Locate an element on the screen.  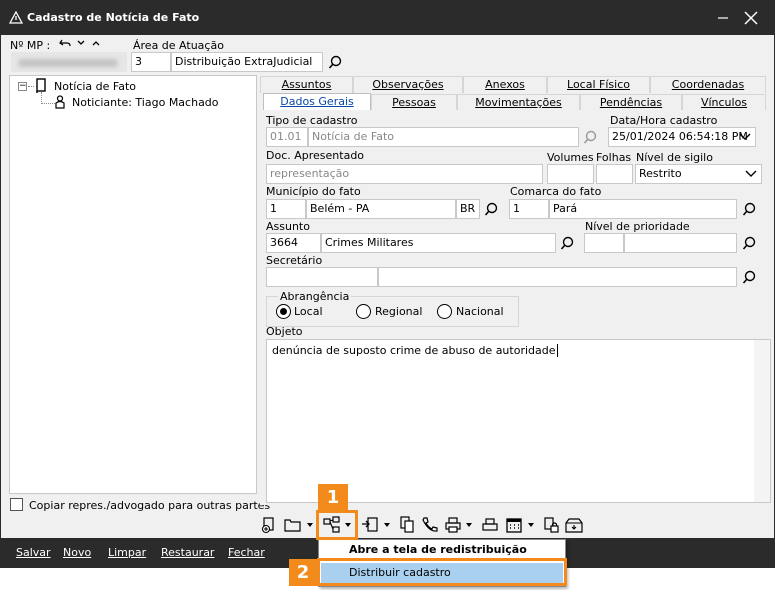
close-button is located at coordinates (751, 18).